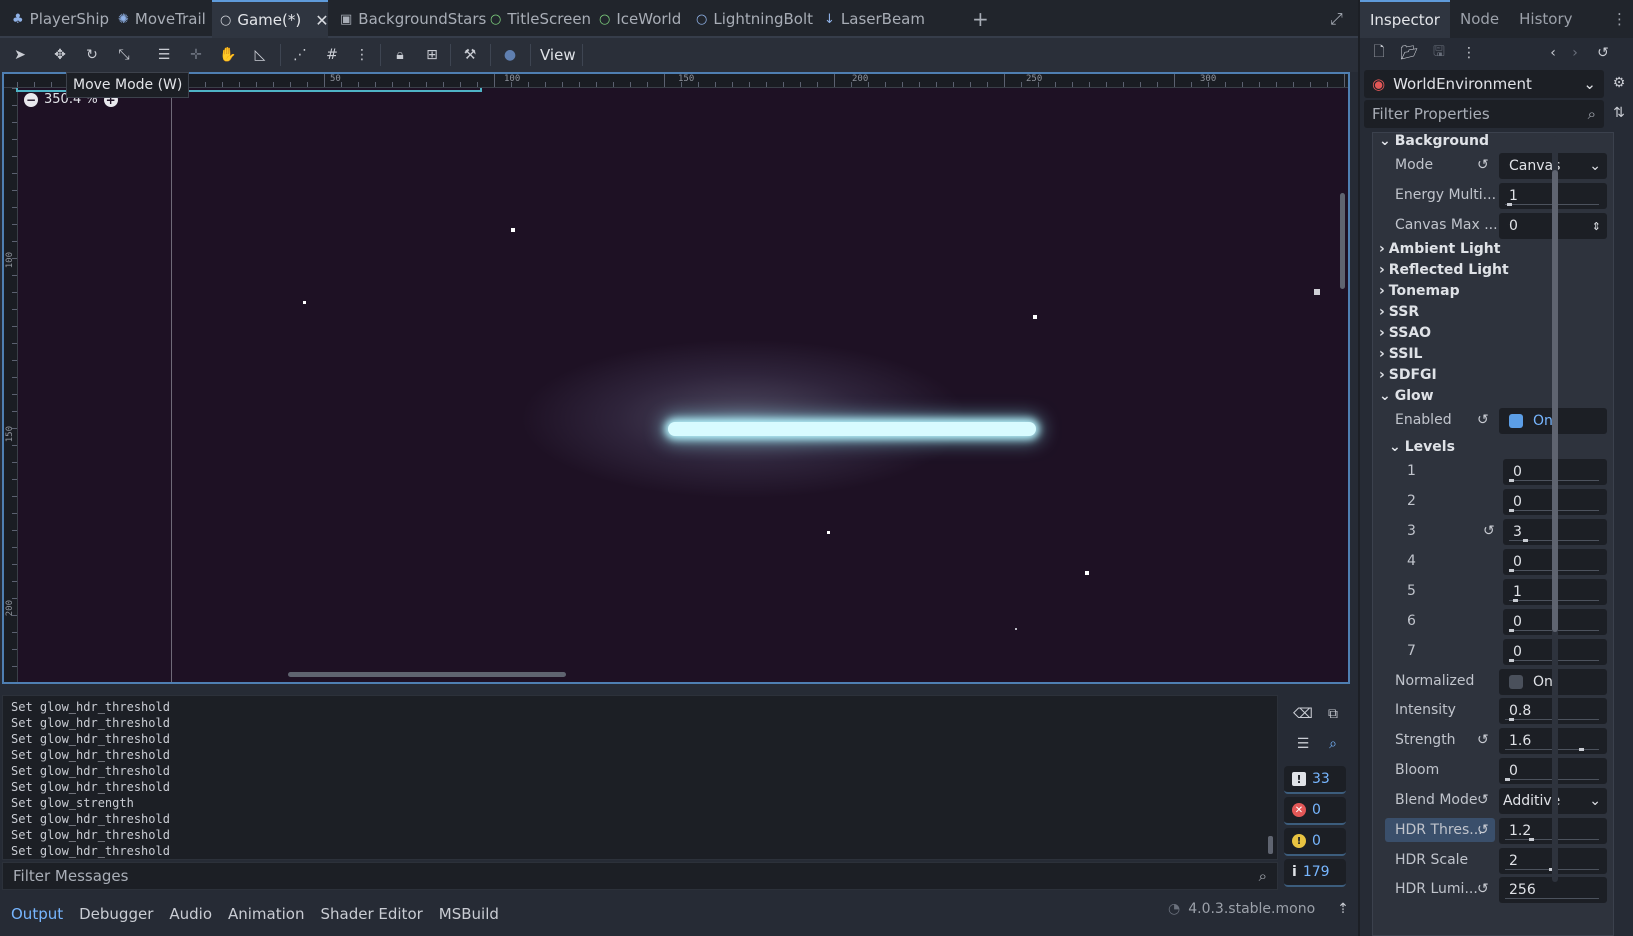 The image size is (1633, 936). What do you see at coordinates (1315, 873) in the screenshot?
I see `info-filter-button: i 179` at bounding box center [1315, 873].